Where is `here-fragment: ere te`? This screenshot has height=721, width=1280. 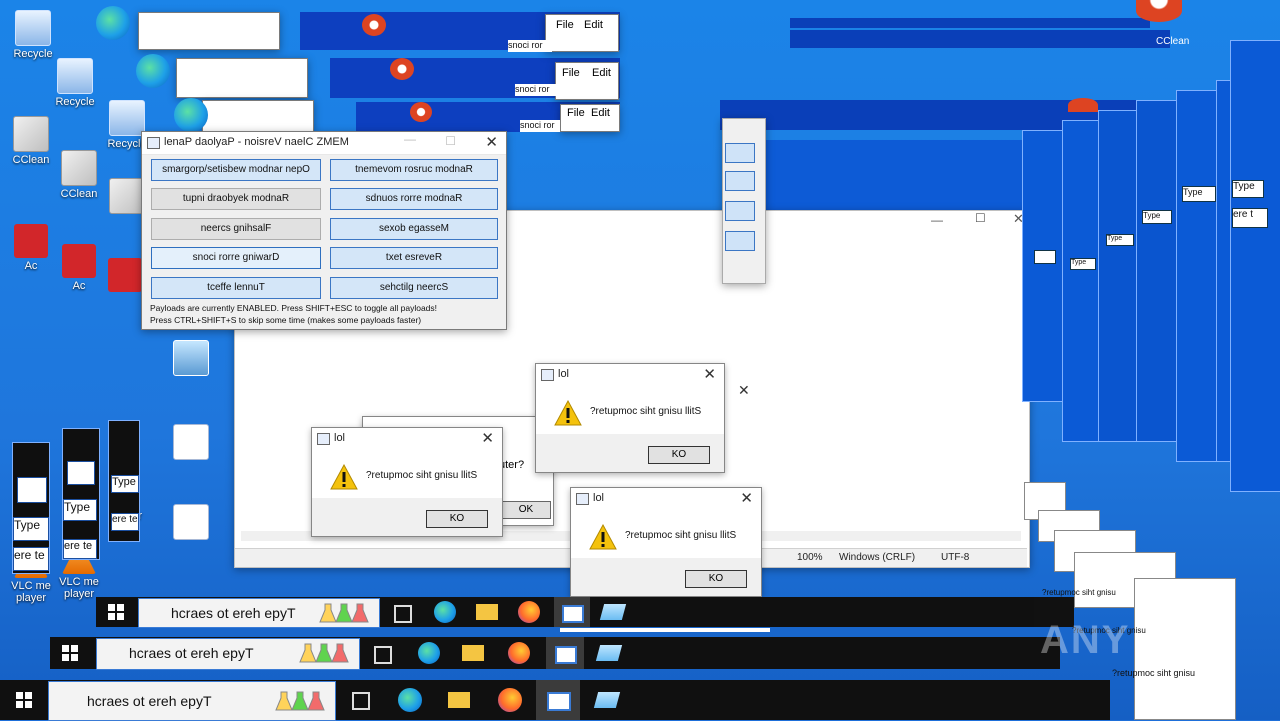
here-fragment: ere te is located at coordinates (125, 522).